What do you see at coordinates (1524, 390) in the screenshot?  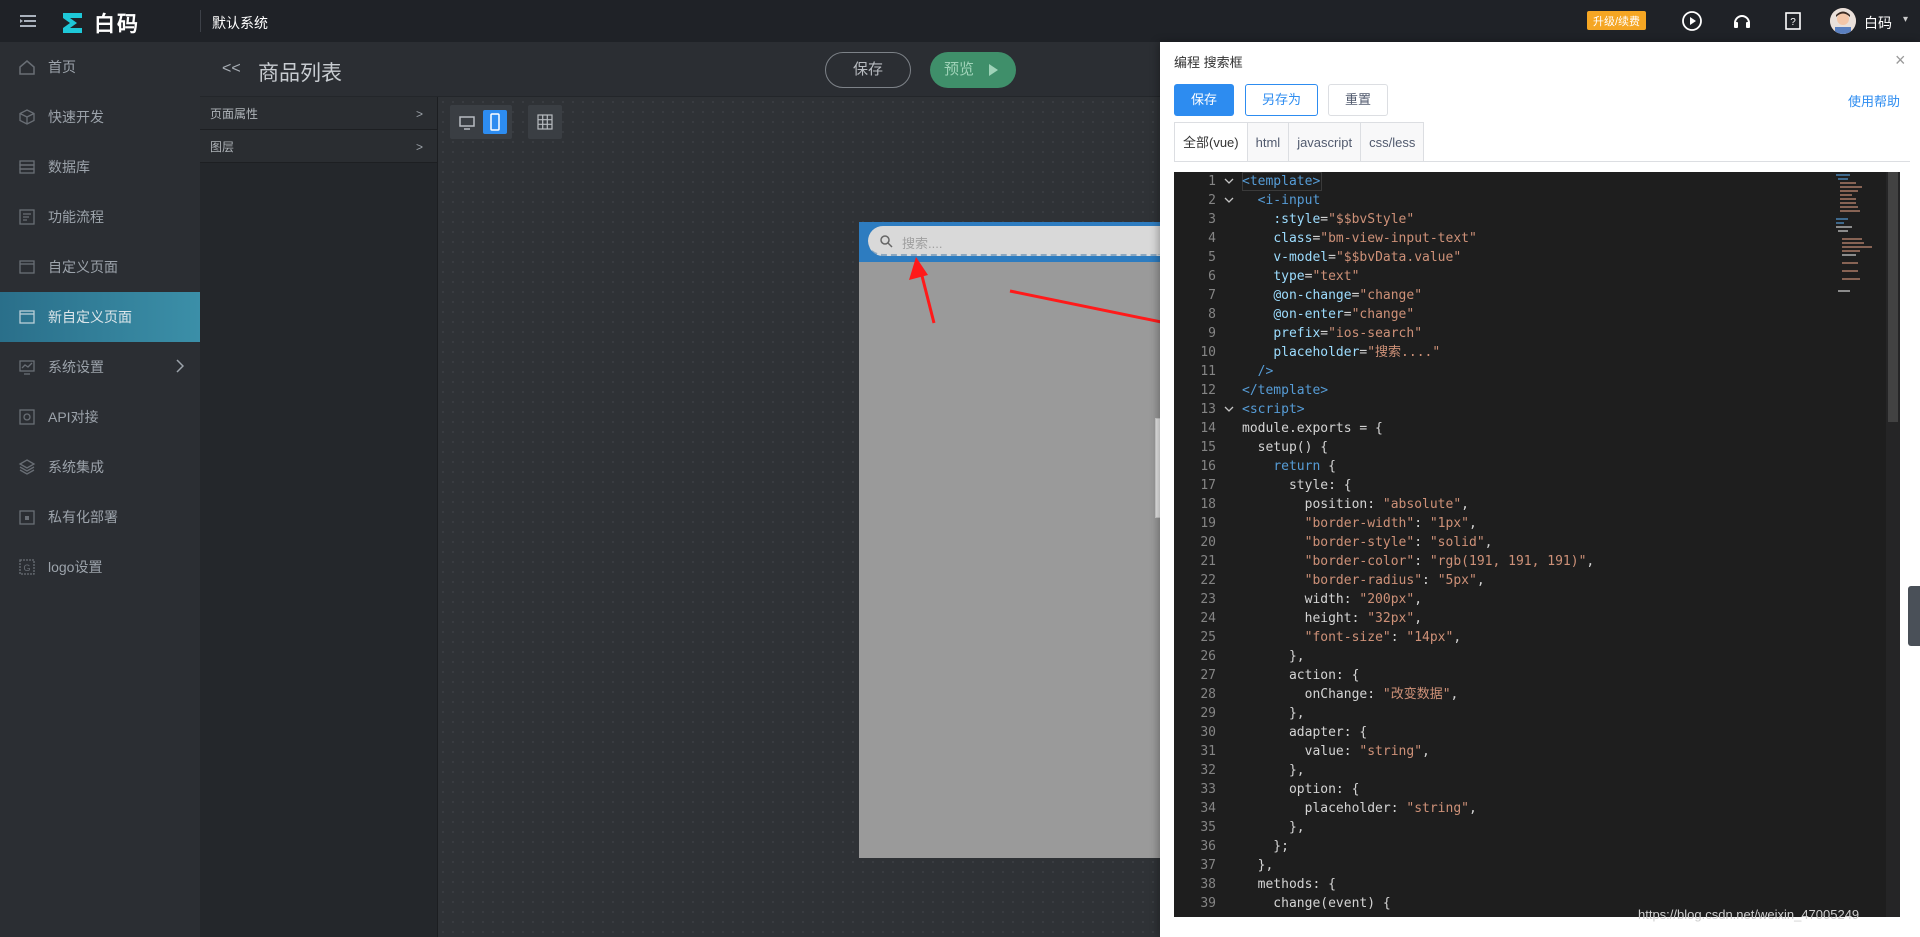 I see `code-line: 12 </template>` at bounding box center [1524, 390].